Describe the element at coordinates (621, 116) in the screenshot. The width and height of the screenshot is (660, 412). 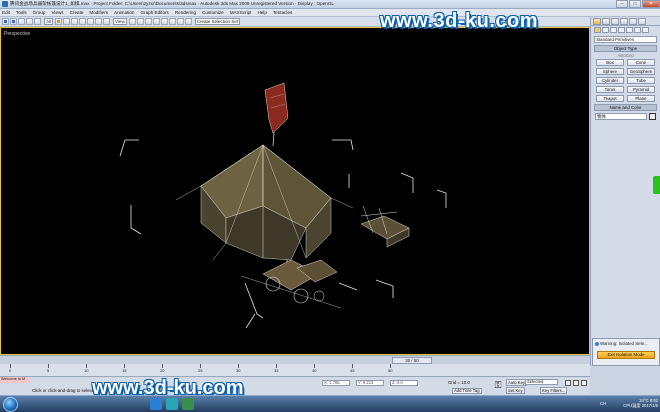
I see `object-name-field: 物体` at that location.